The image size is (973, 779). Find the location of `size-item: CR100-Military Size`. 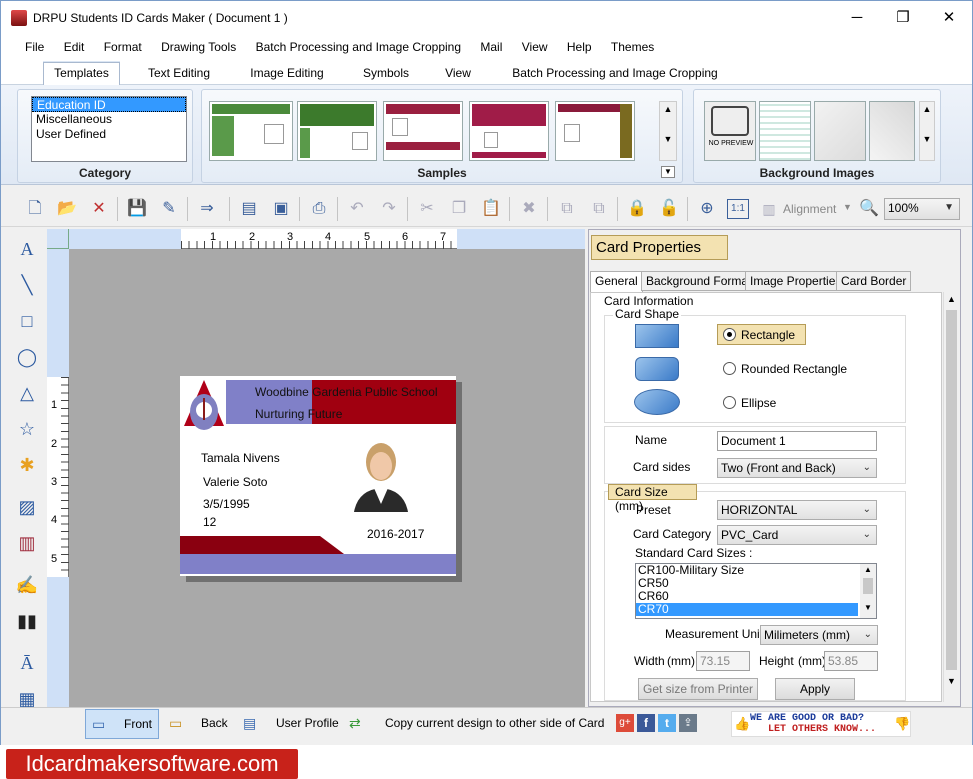

size-item: CR100-Military Size is located at coordinates (756, 570).